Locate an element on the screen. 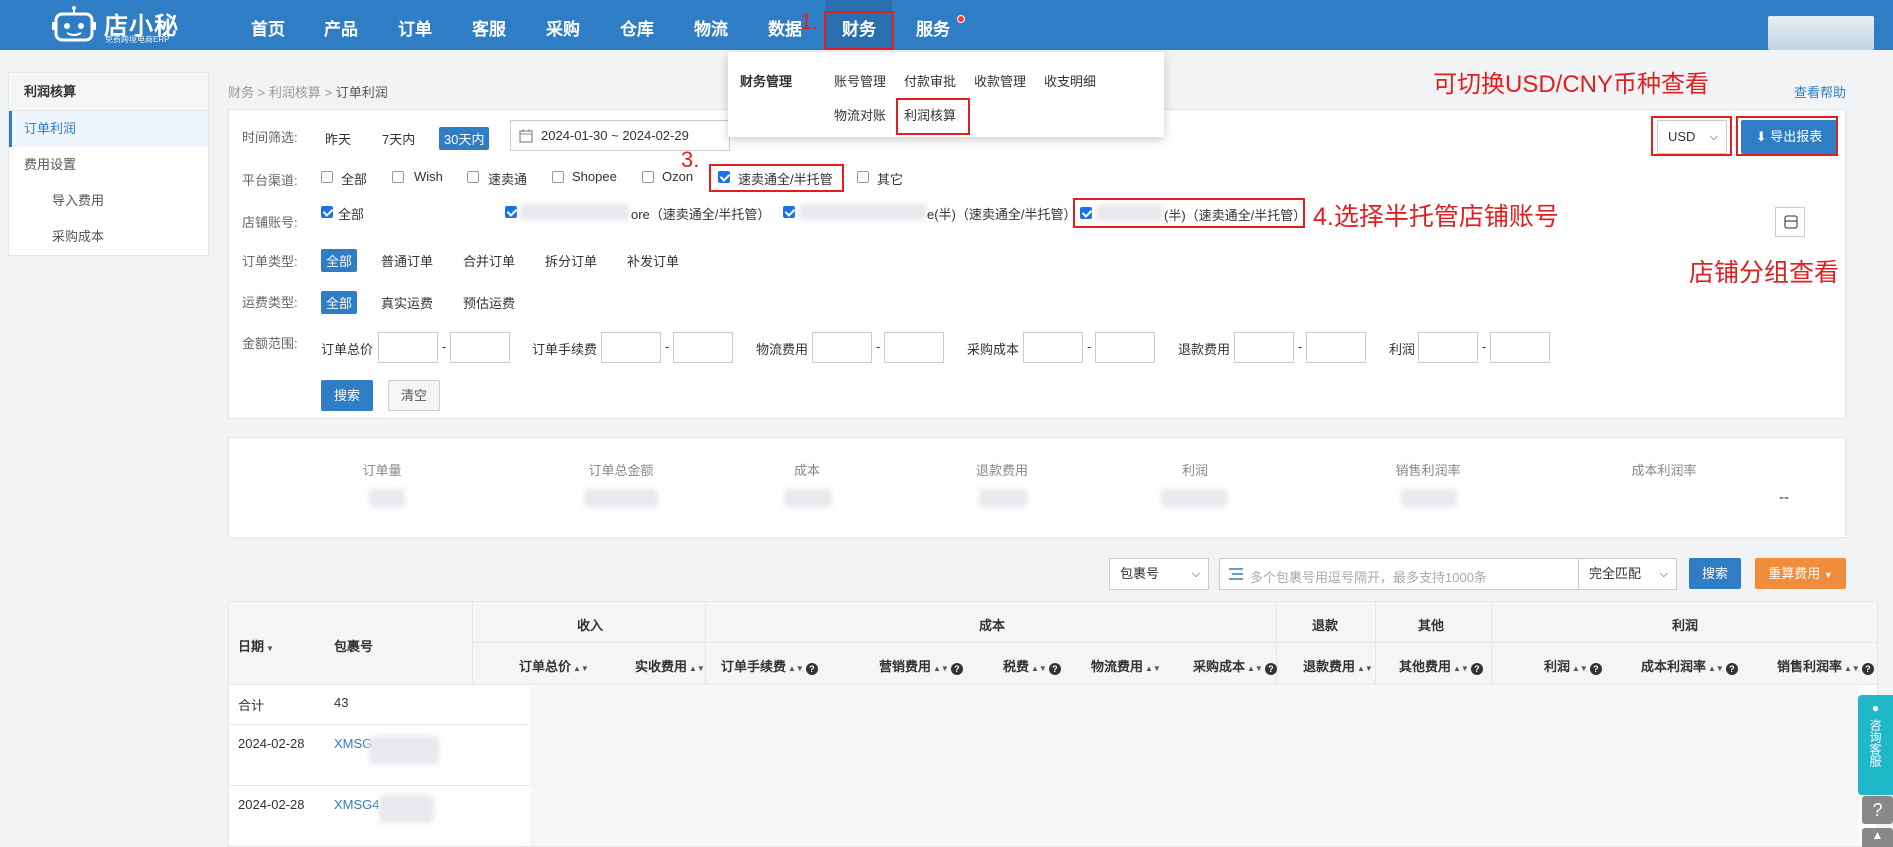 The image size is (1893, 847). col-order-total: 订单总价 ▲▼ is located at coordinates (554, 665).